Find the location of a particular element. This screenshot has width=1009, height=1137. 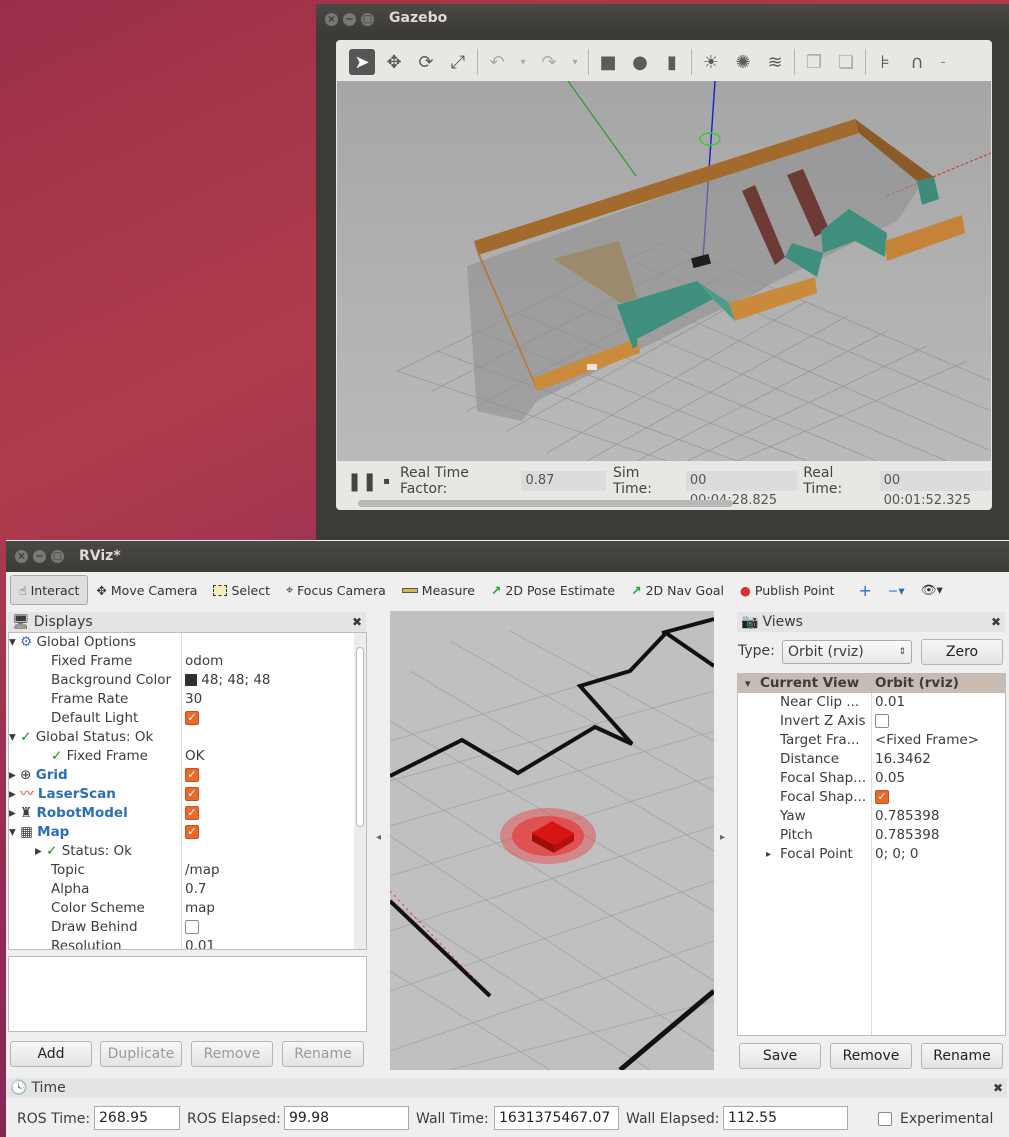

redo-icon: ↷ is located at coordinates (549, 62).